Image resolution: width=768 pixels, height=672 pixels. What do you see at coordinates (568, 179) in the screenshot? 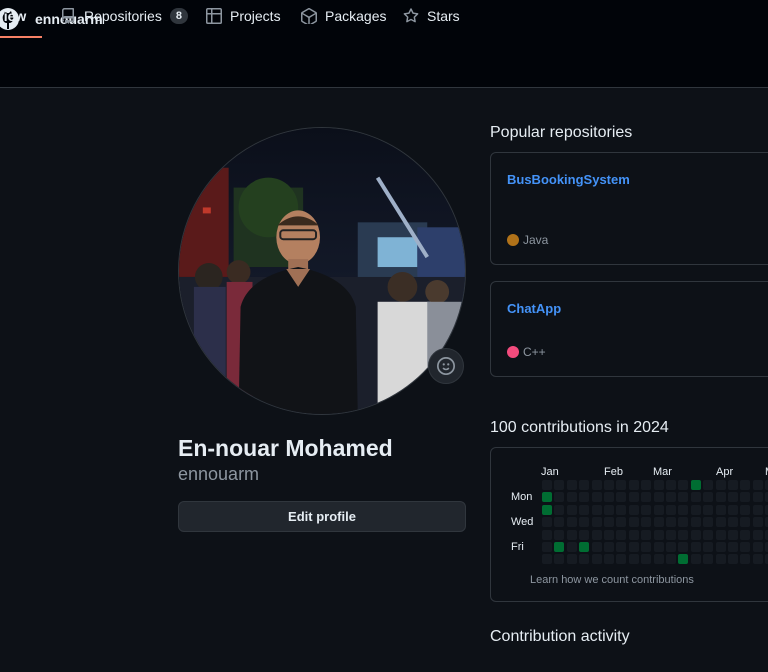
I see `repo-link: BusBookingSystem` at bounding box center [568, 179].